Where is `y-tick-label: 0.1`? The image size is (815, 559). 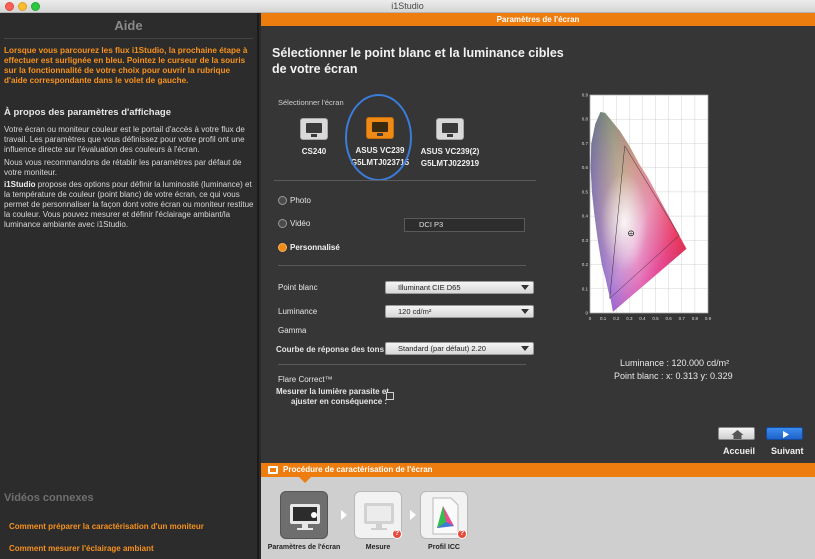
y-tick-label: 0.1 is located at coordinates (585, 288).